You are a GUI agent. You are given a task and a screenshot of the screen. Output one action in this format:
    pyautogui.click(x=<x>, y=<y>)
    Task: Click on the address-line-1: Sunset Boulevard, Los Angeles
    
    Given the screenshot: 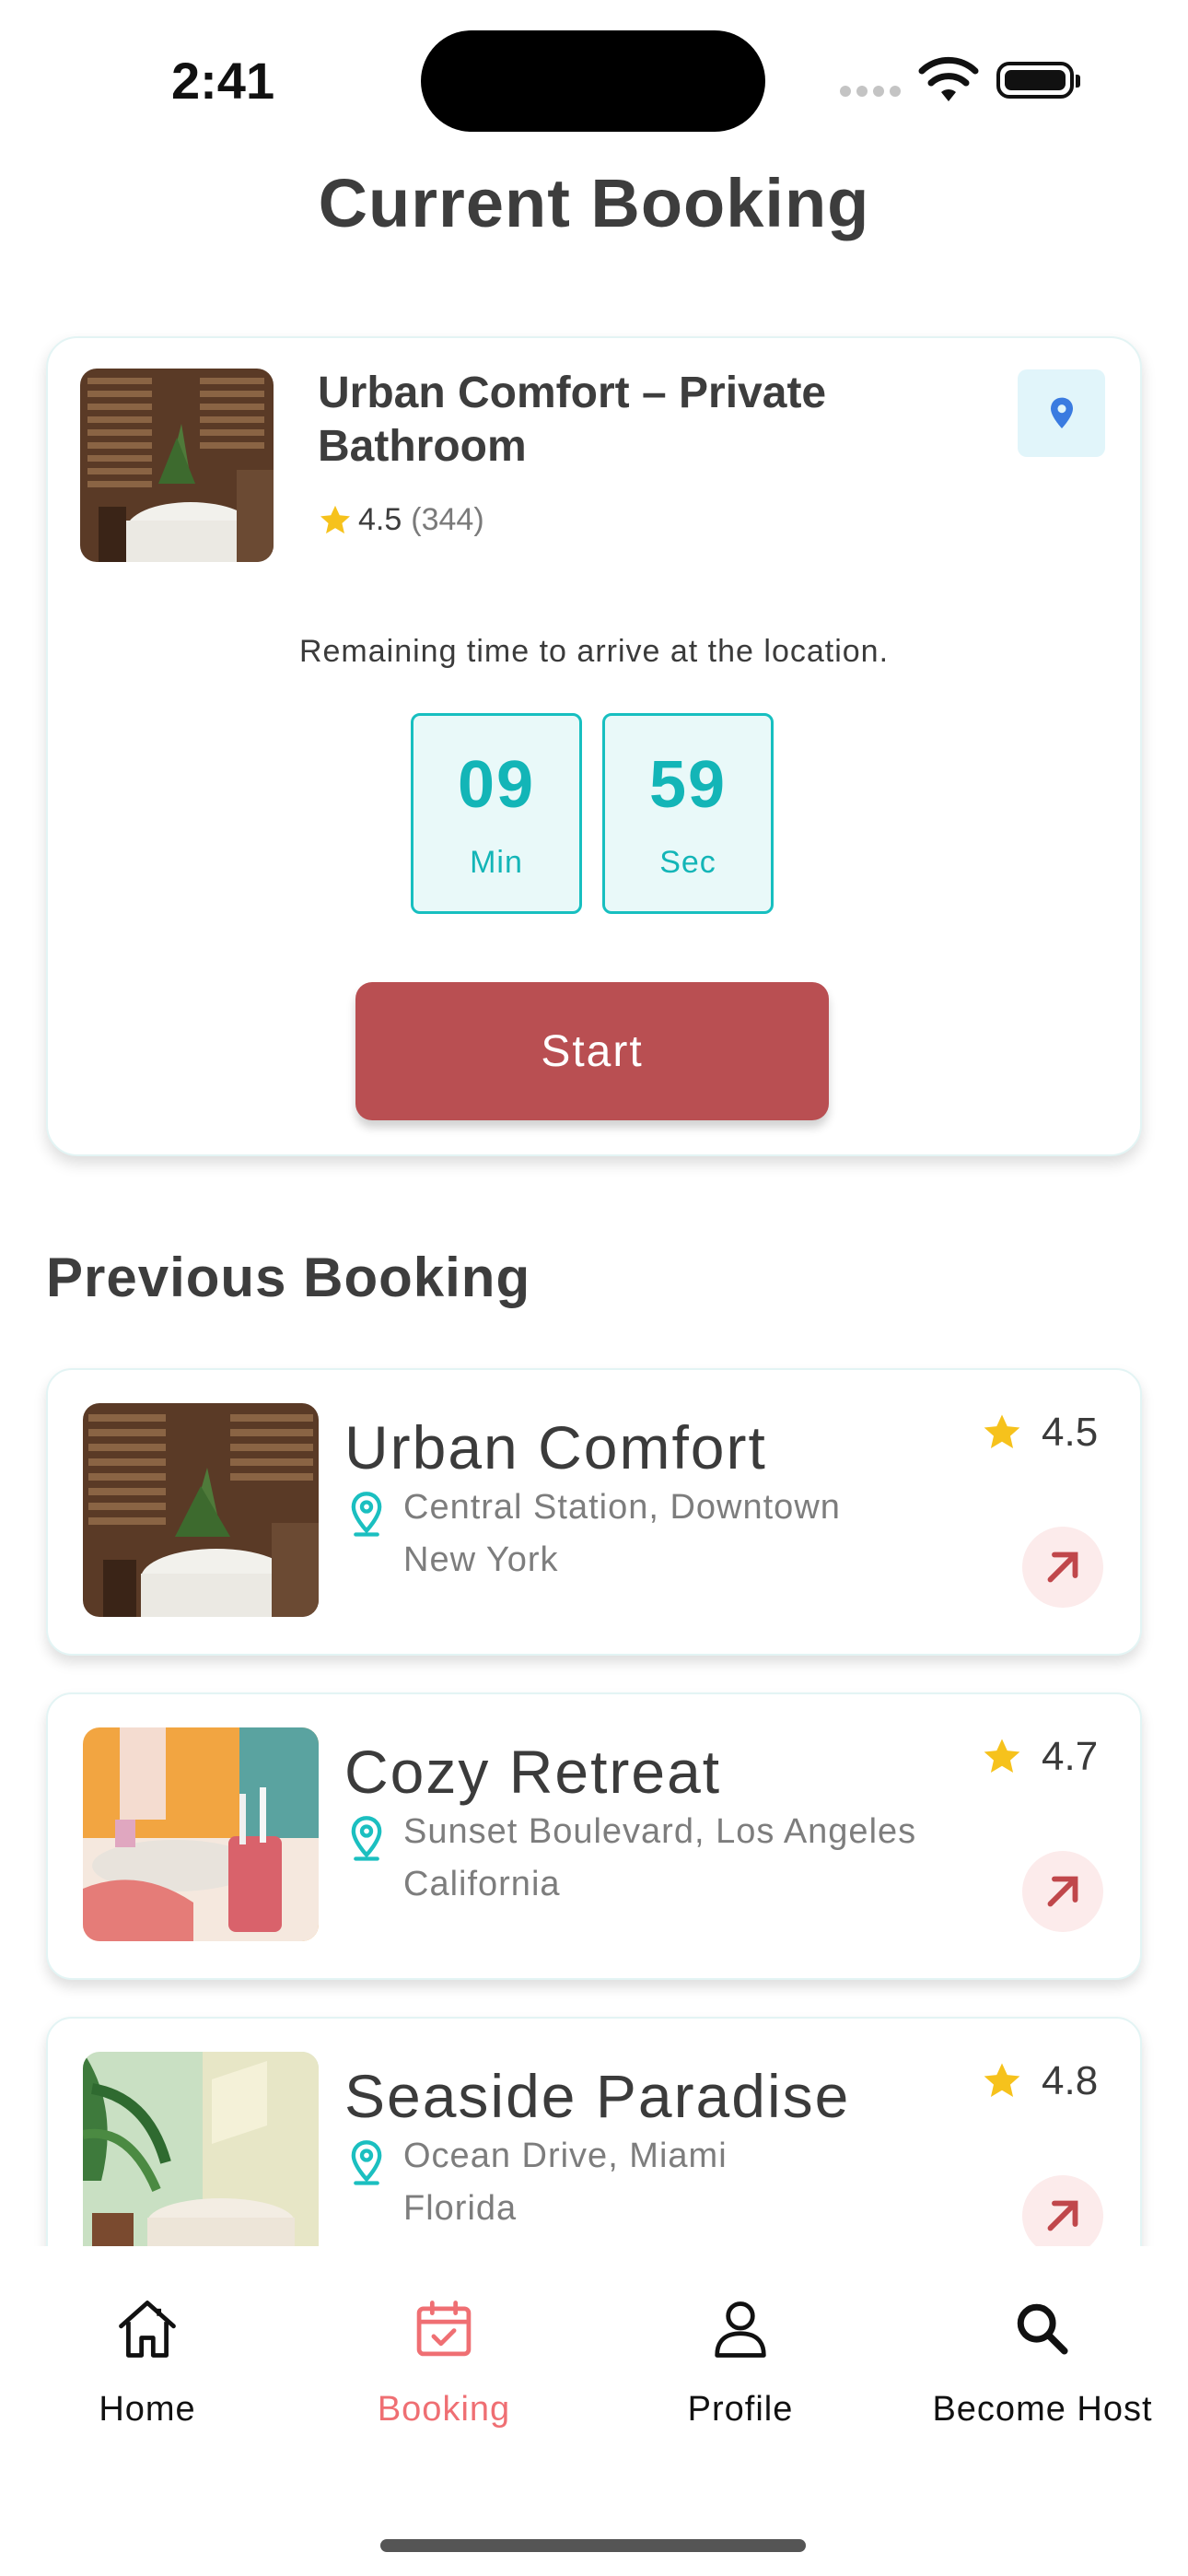 What is the action you would take?
    pyautogui.click(x=660, y=1831)
    